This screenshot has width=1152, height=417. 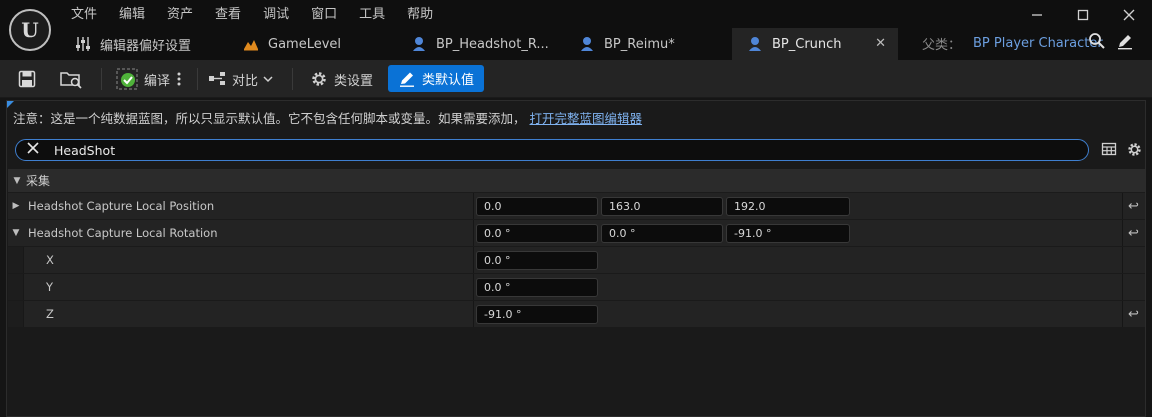 I want to click on tab-bp-reimu: BP_Reimu*, so click(x=648, y=44).